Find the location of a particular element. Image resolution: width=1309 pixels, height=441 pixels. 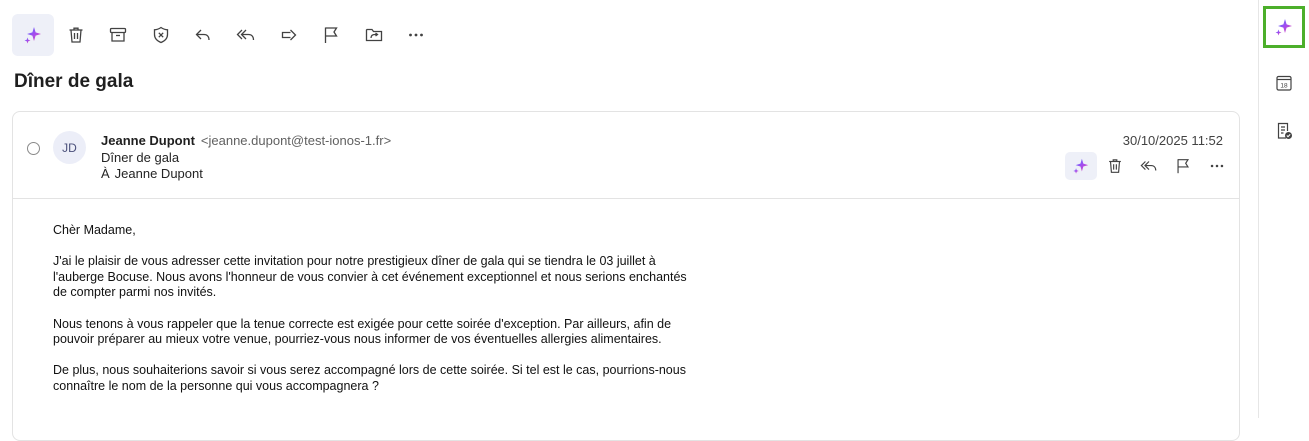

reply-all-button is located at coordinates (246, 35).